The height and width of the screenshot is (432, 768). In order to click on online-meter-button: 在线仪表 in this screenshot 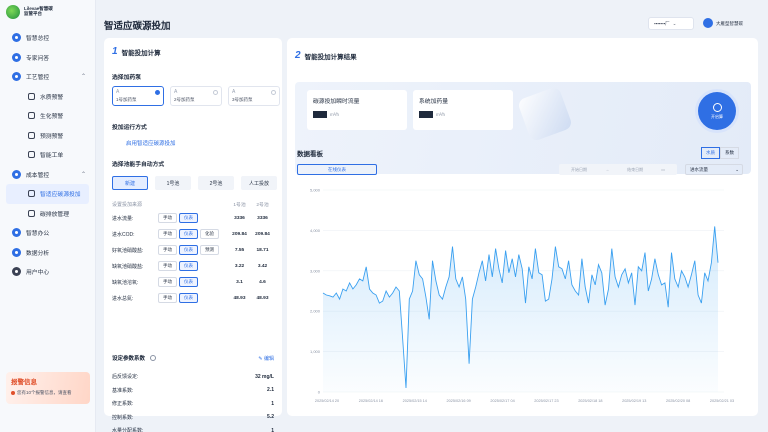, I will do `click(337, 169)`.